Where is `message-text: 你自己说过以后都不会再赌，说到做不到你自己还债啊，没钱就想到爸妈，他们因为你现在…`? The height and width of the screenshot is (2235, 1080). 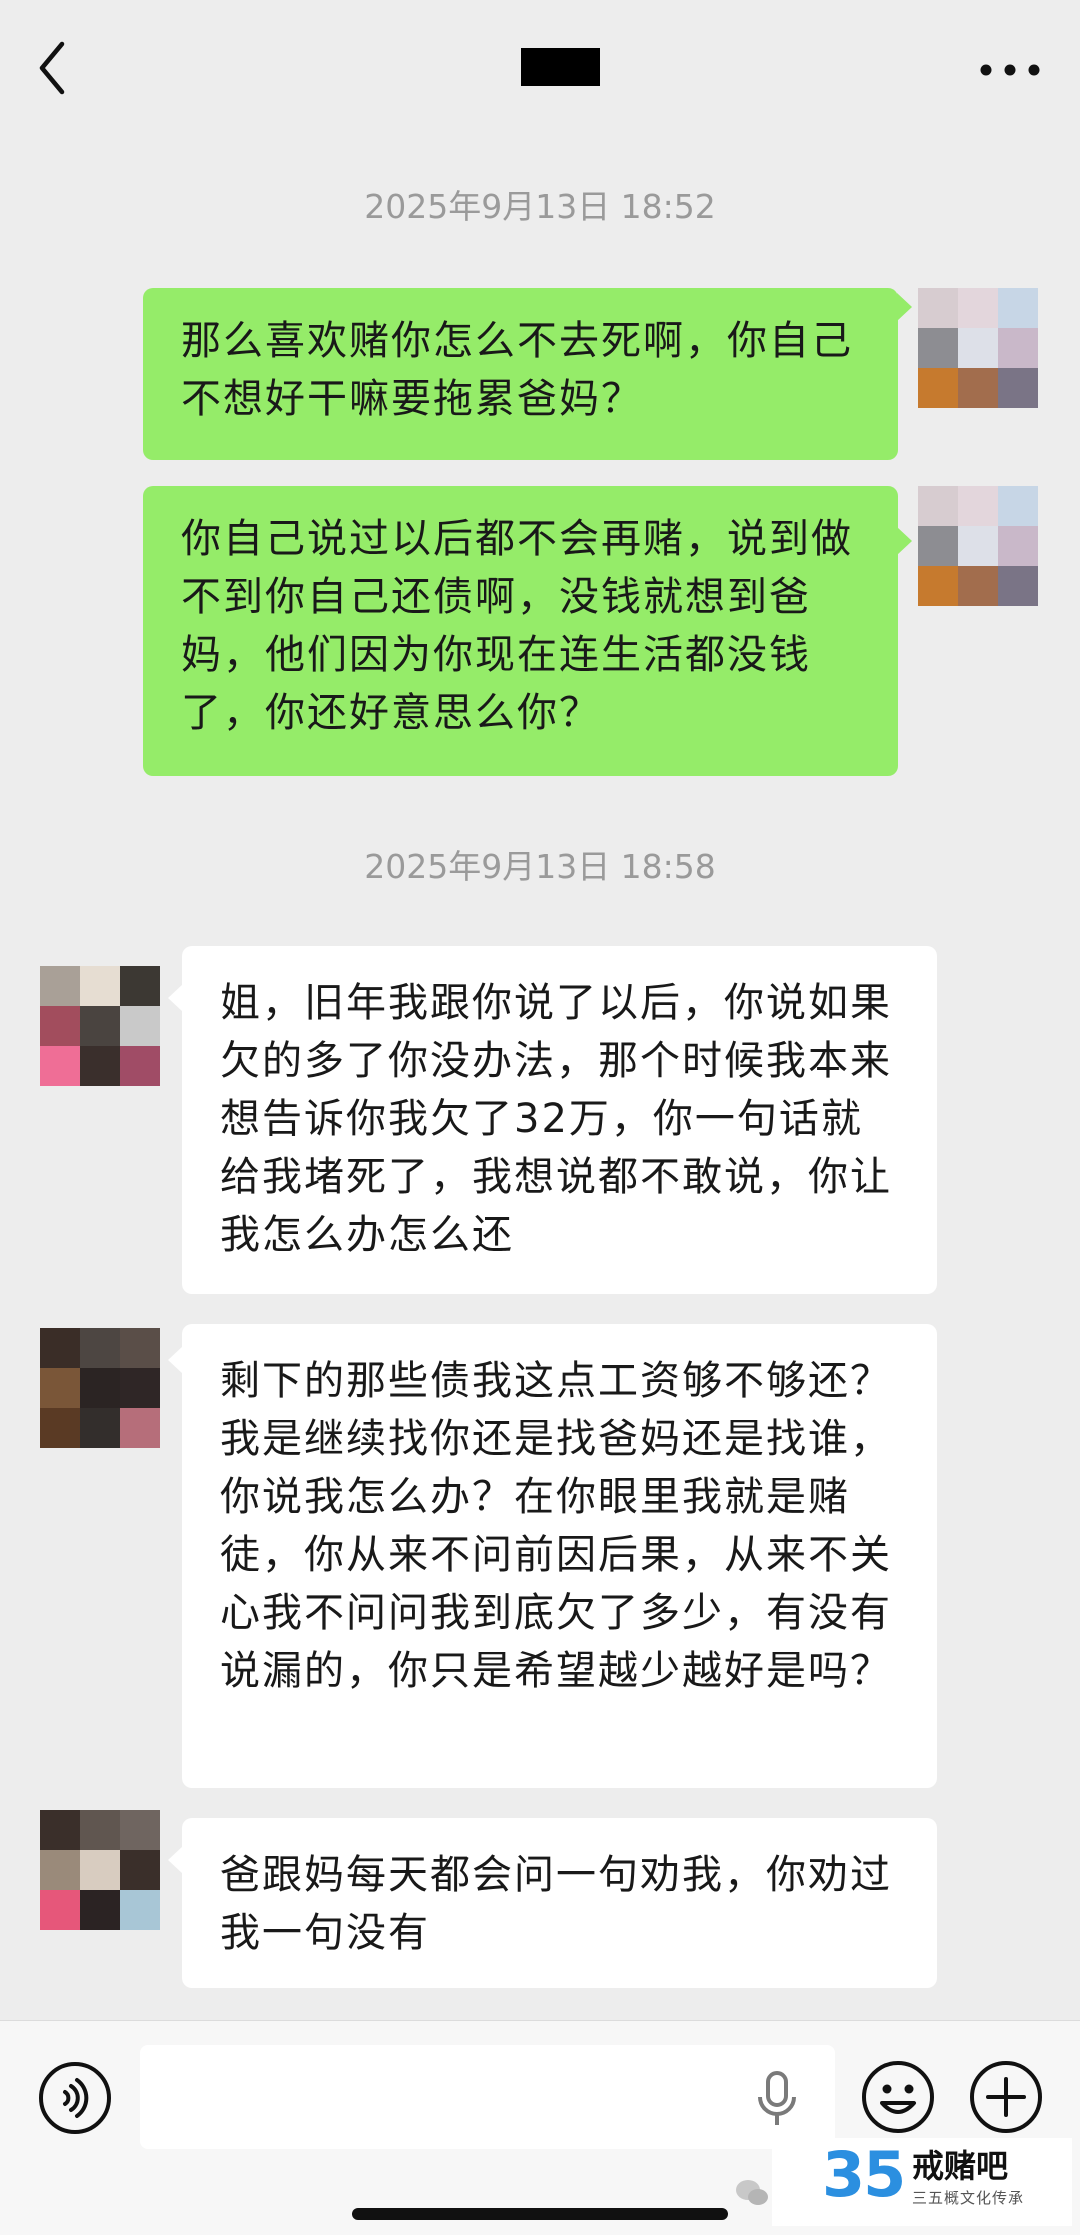
message-text: 你自己说过以后都不会再赌，说到做不到你自己还债啊，没钱就想到爸妈，他们因为你现在… is located at coordinates (517, 626).